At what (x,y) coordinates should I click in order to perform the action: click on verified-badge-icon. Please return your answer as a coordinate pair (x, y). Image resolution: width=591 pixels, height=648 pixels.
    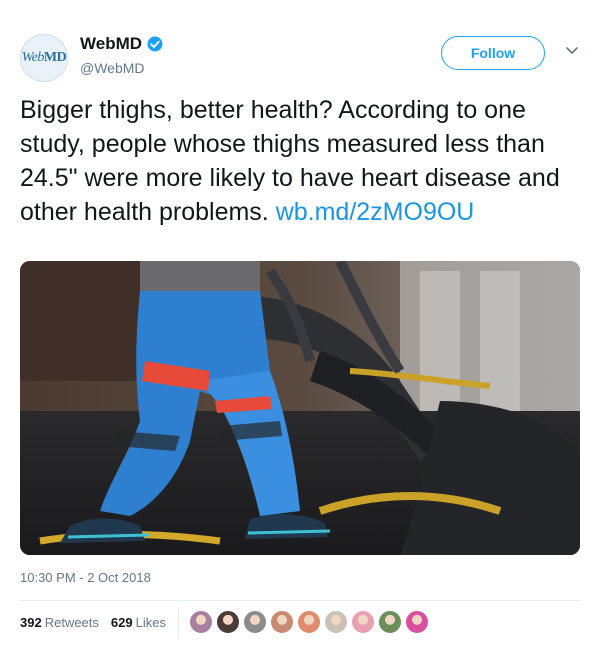
    Looking at the image, I should click on (155, 44).